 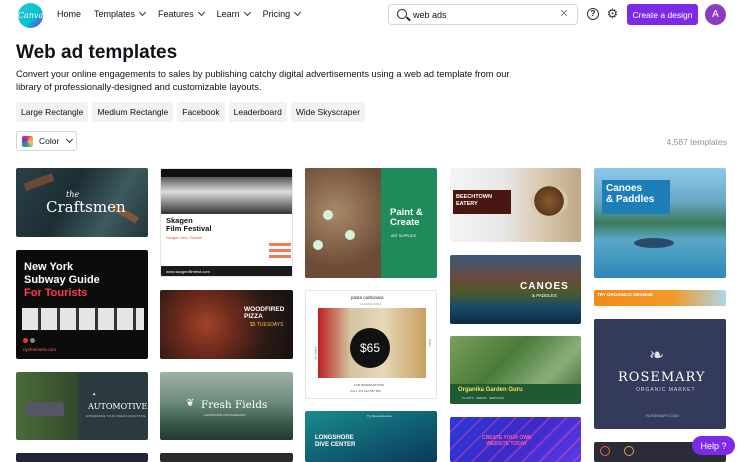 I want to click on template-count: 4,587 templates, so click(x=696, y=142).